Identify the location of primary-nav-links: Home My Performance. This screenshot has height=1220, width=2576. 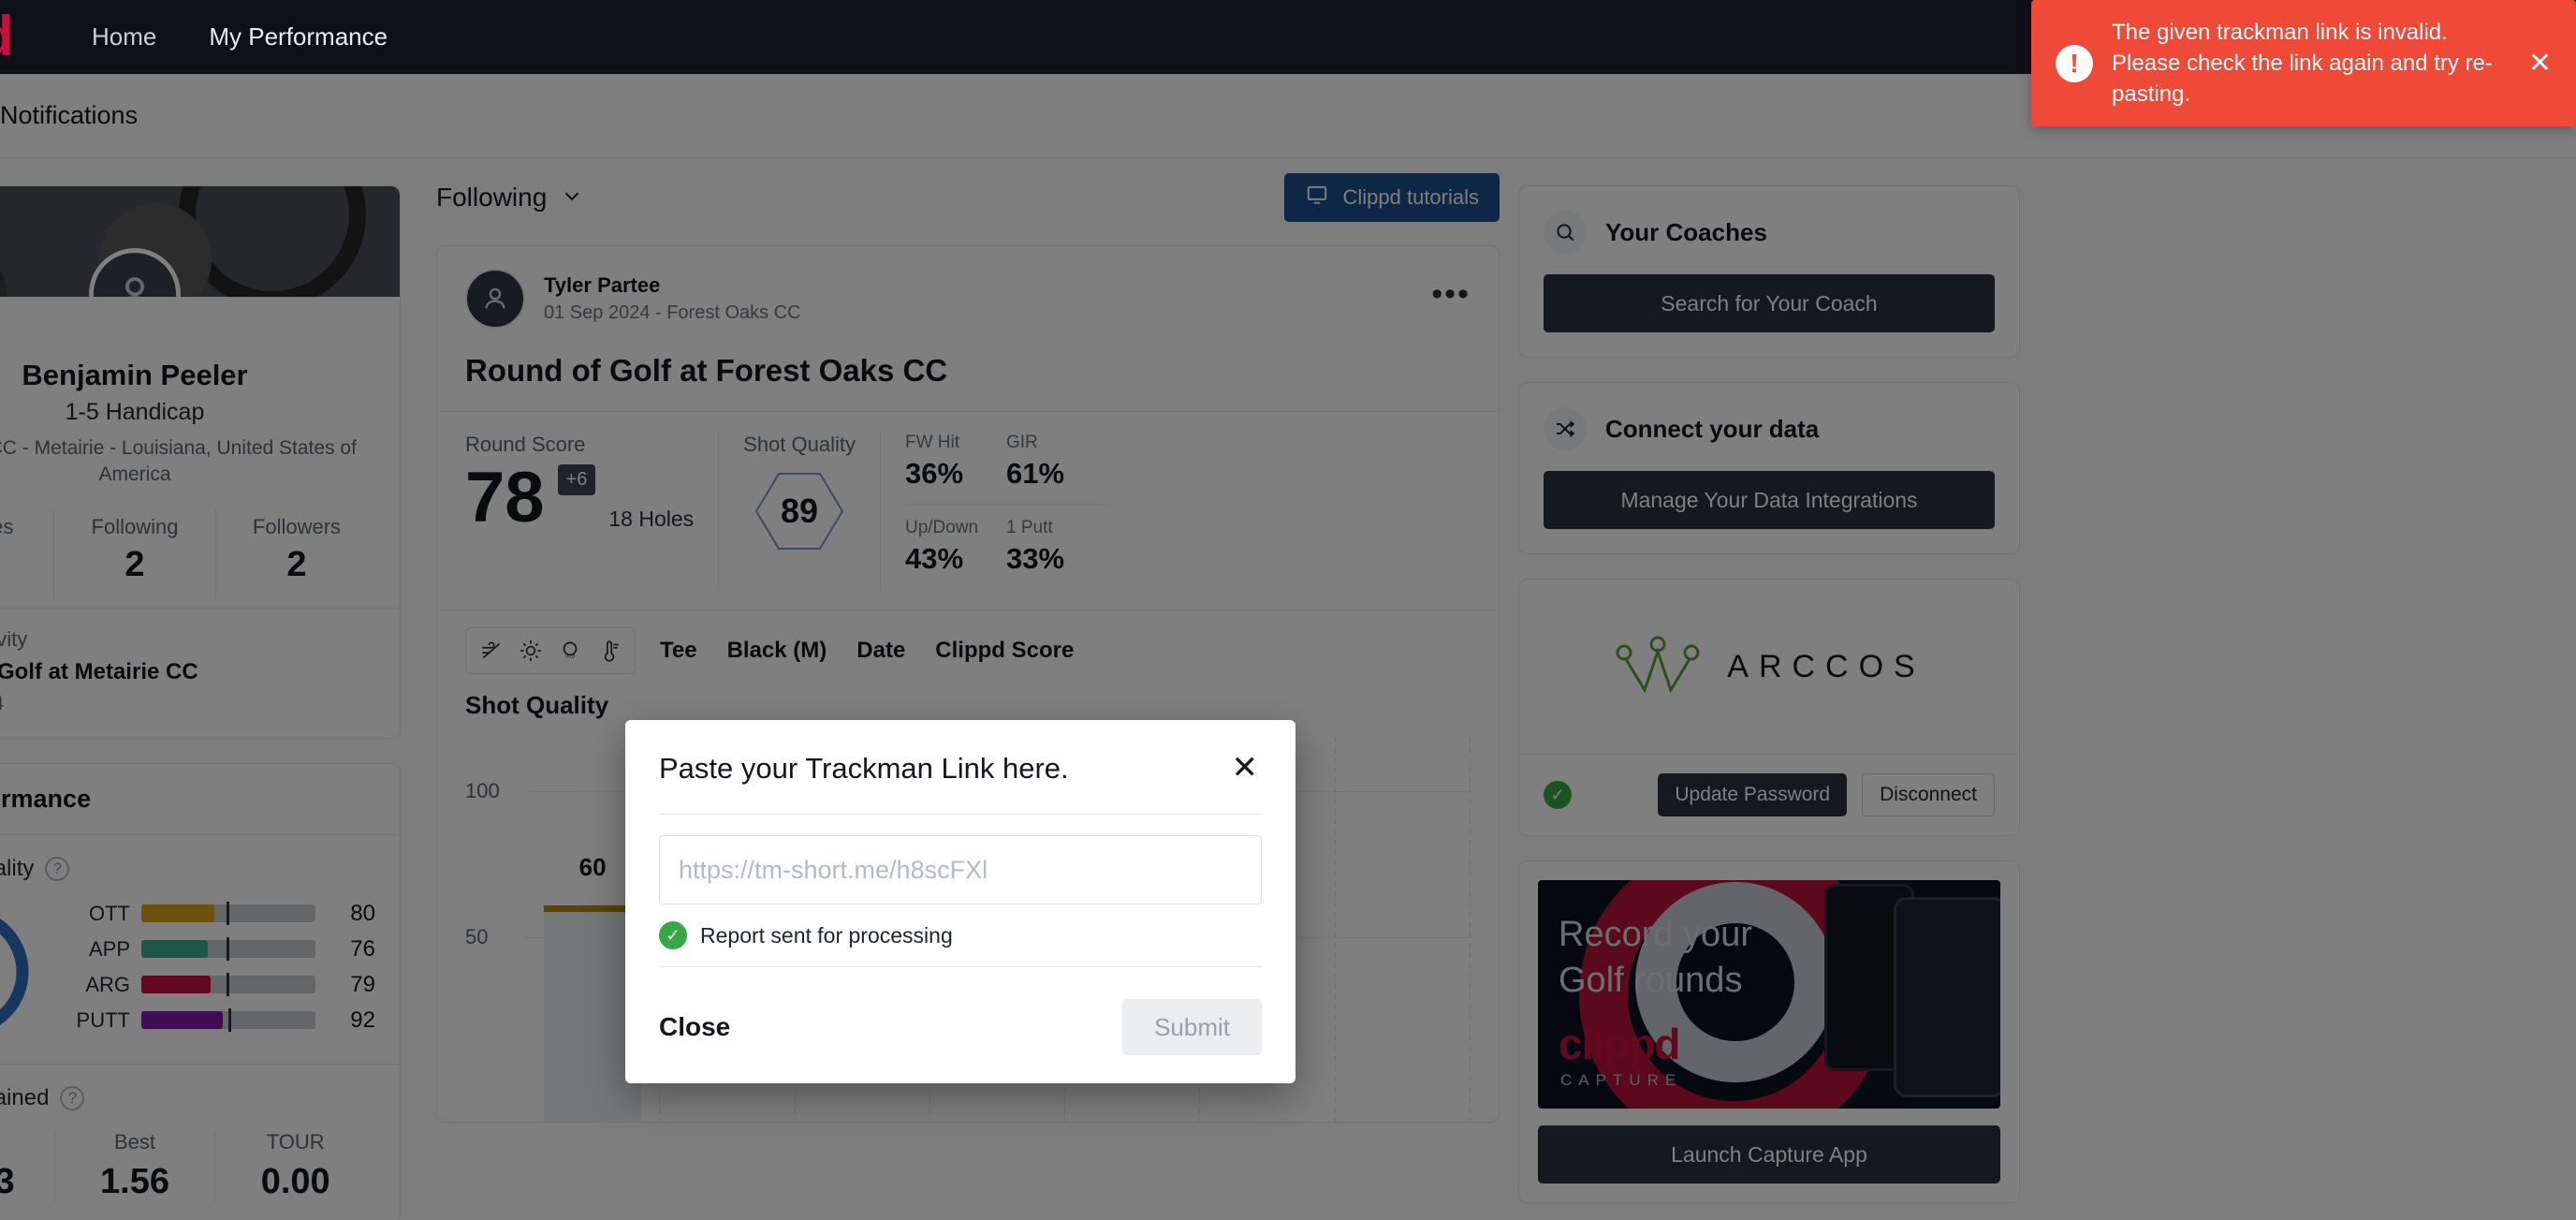
(240, 37).